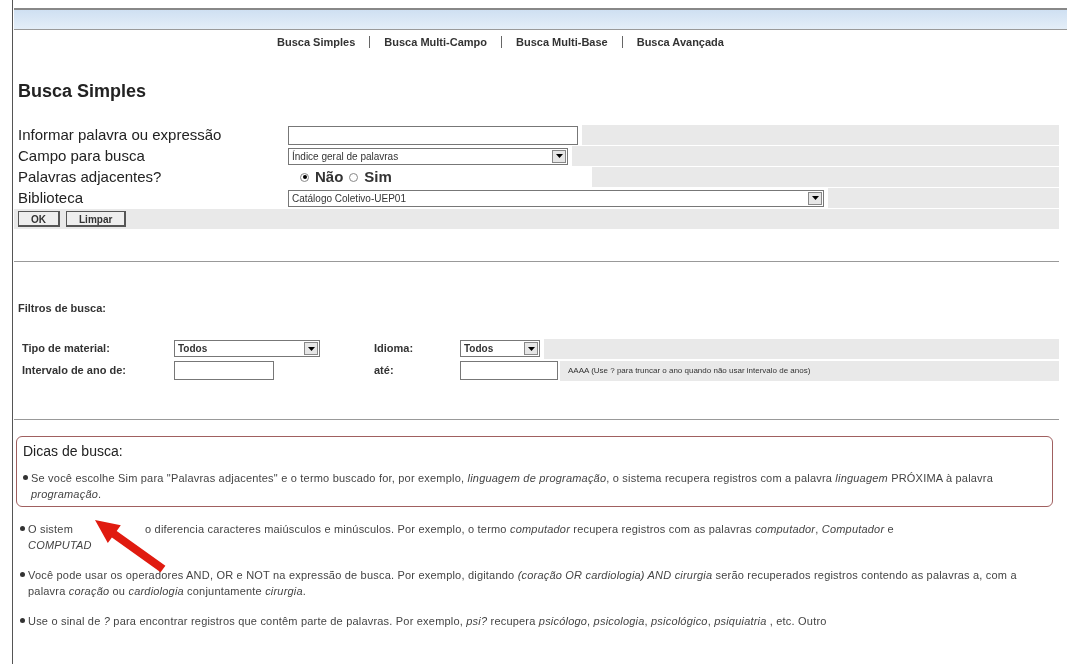 Image resolution: width=1067 pixels, height=664 pixels. Describe the element at coordinates (63, 308) in the screenshot. I see `section-heading: Filtros de busca:` at that location.